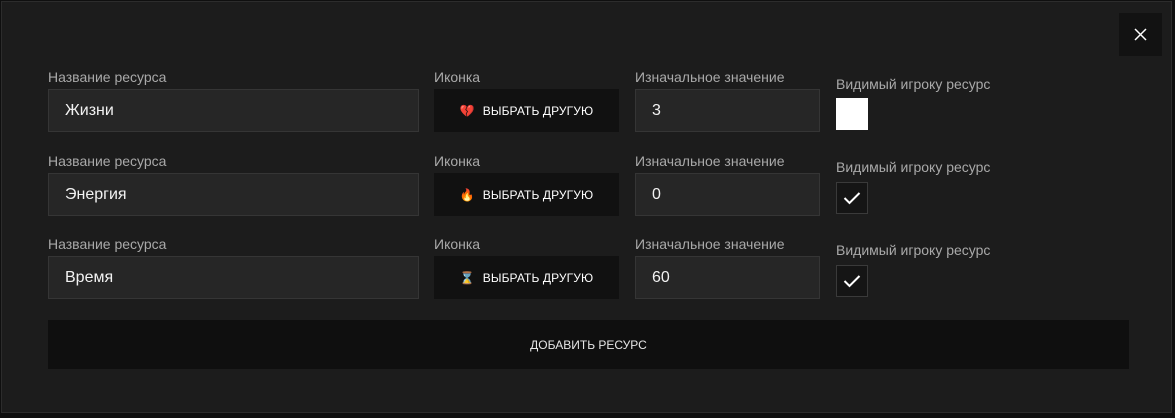 Image resolution: width=1175 pixels, height=418 pixels. Describe the element at coordinates (467, 277) in the screenshot. I see `hourglass-icon: ⌛` at that location.